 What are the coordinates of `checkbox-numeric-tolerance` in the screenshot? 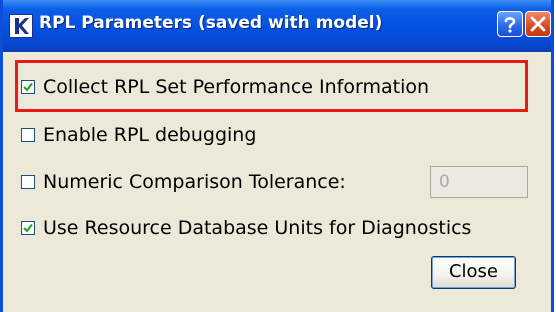 It's located at (28, 182).